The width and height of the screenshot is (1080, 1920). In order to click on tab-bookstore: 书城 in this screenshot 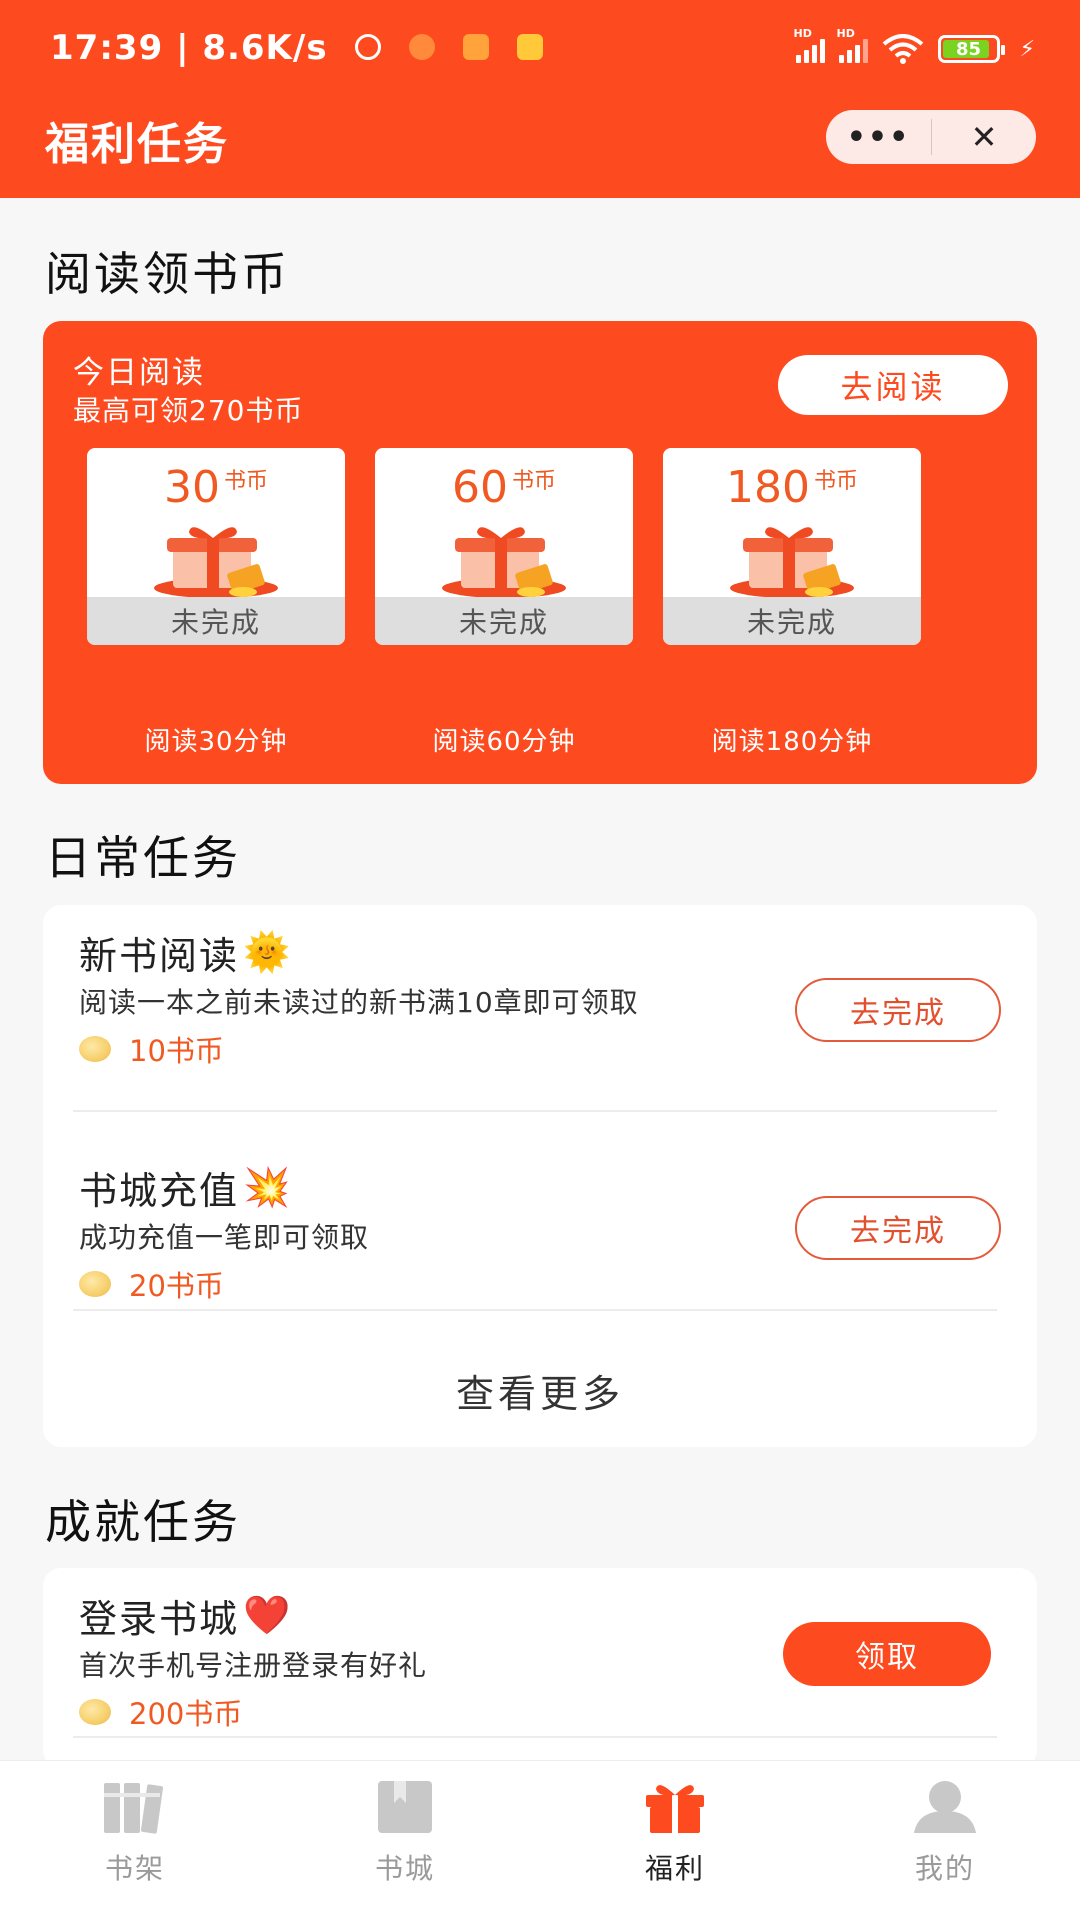, I will do `click(405, 1833)`.